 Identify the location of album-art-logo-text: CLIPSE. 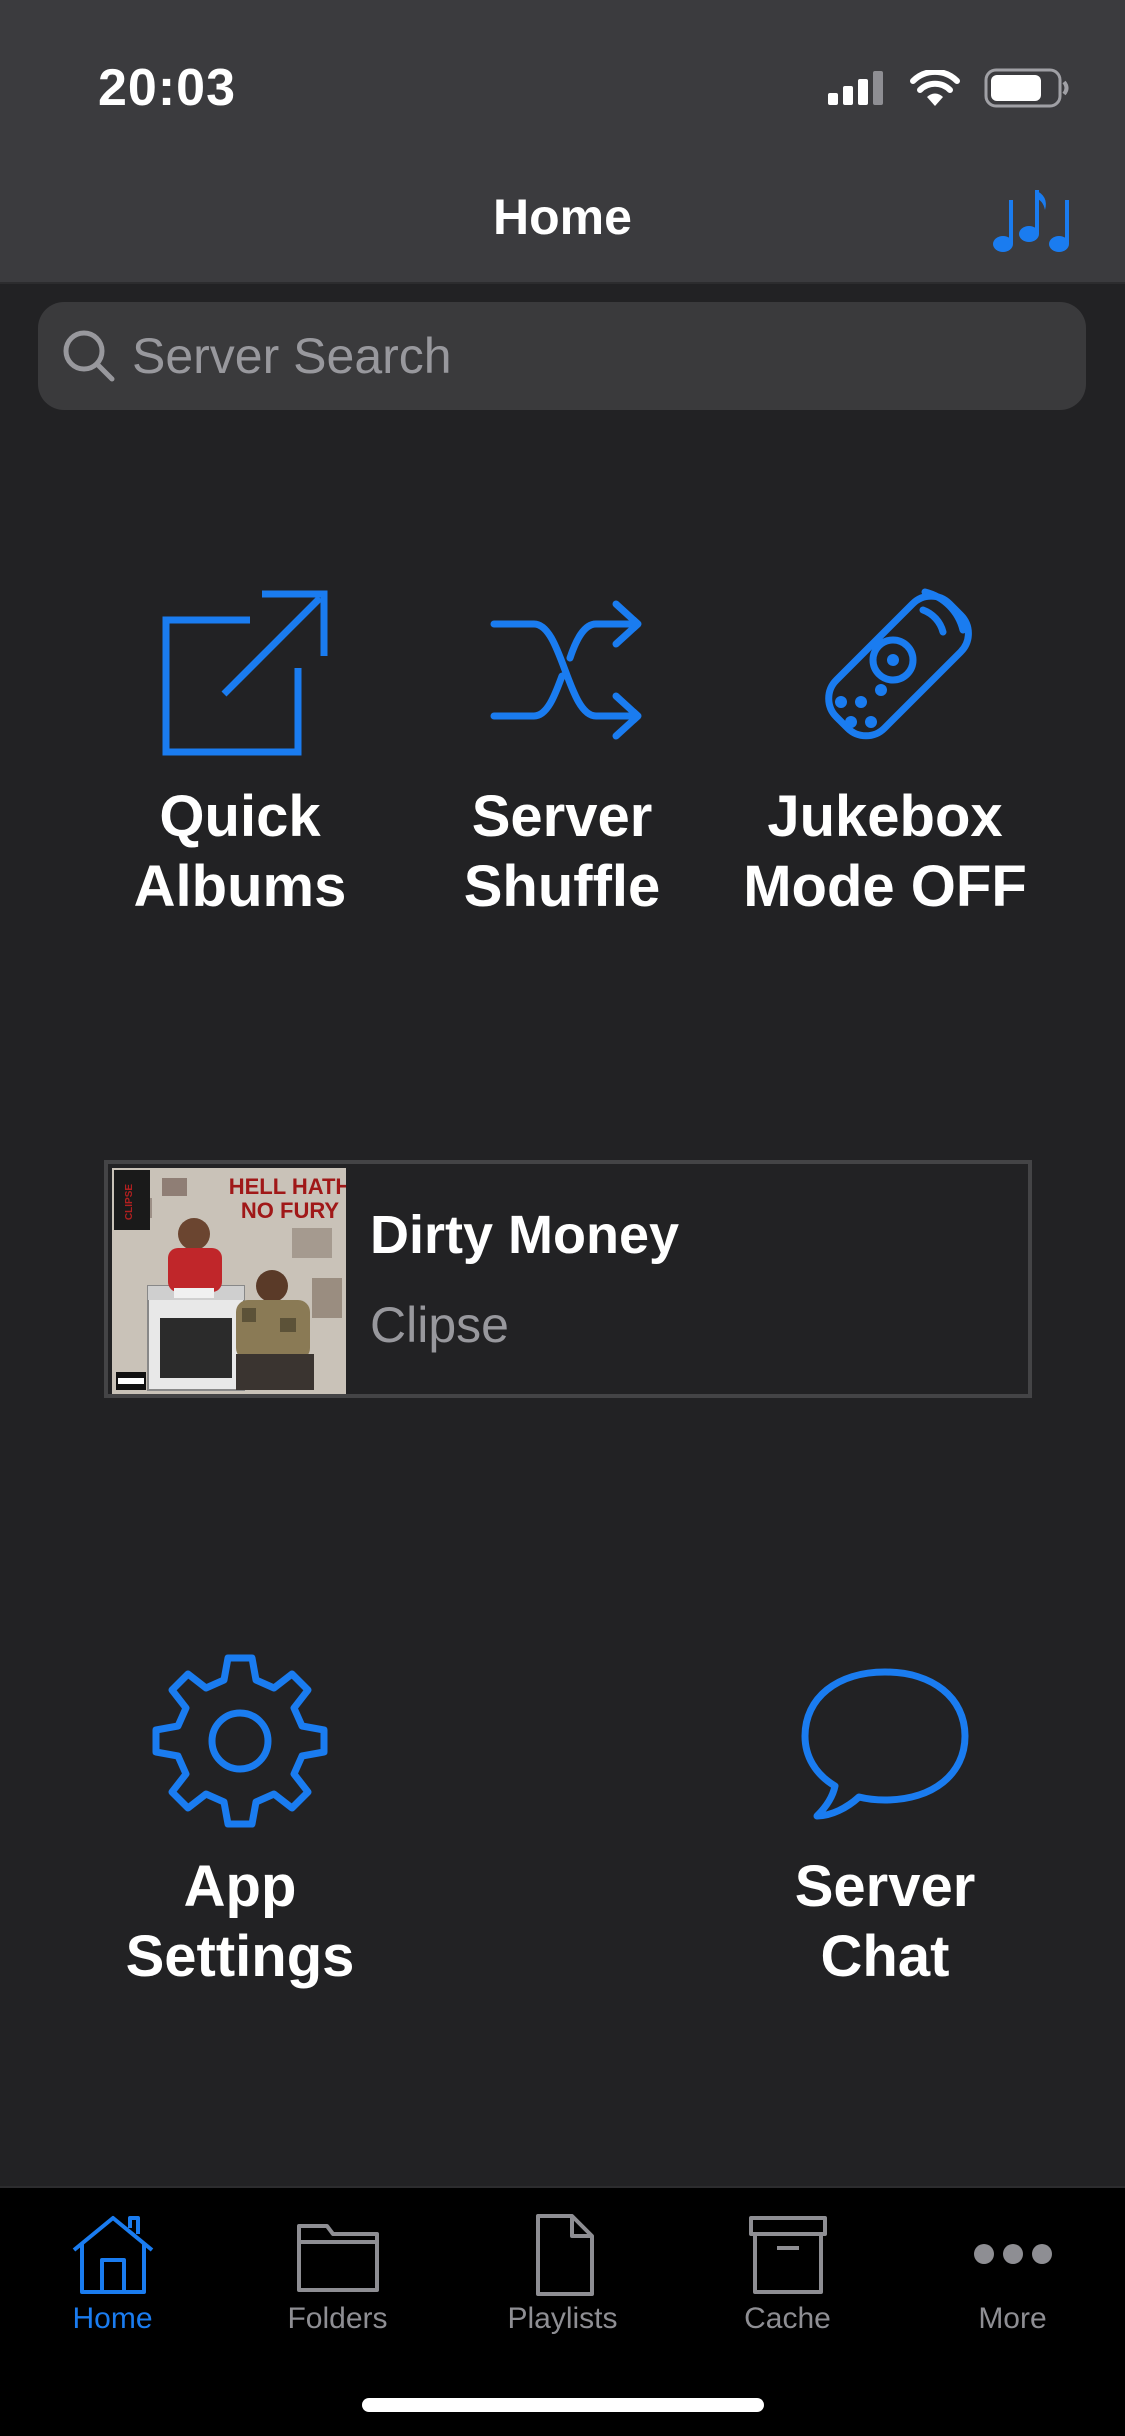
(129, 1202).